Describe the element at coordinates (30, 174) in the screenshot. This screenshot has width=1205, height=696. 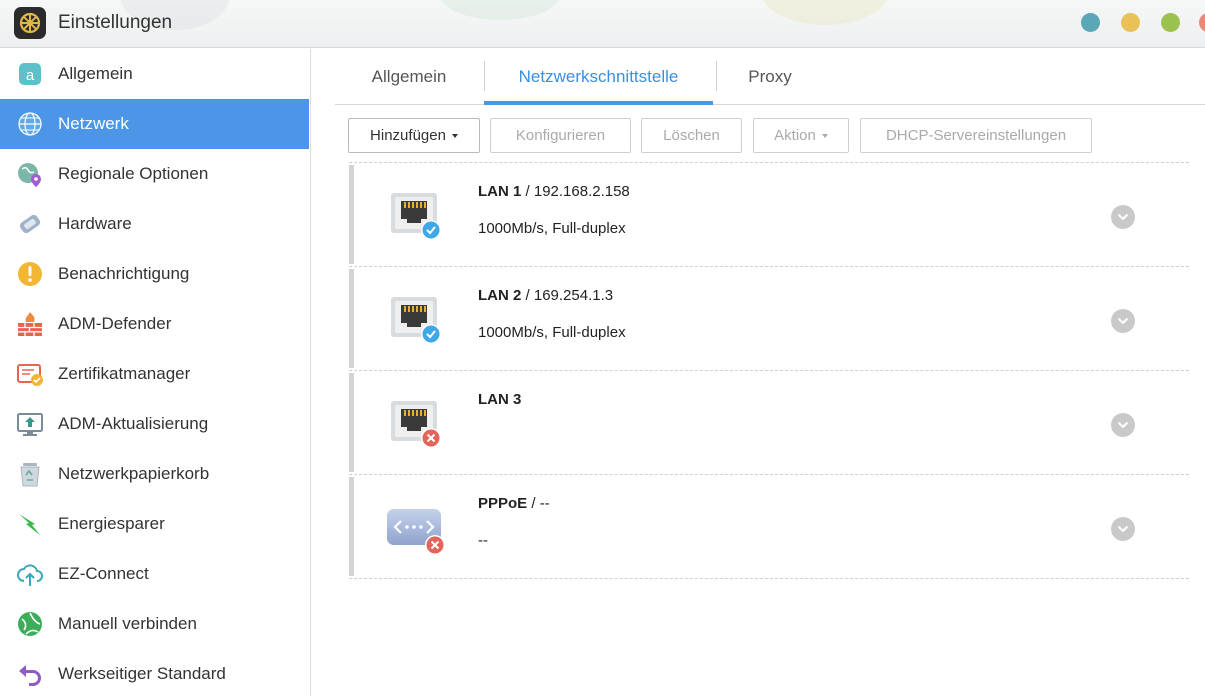
I see `region-icon` at that location.